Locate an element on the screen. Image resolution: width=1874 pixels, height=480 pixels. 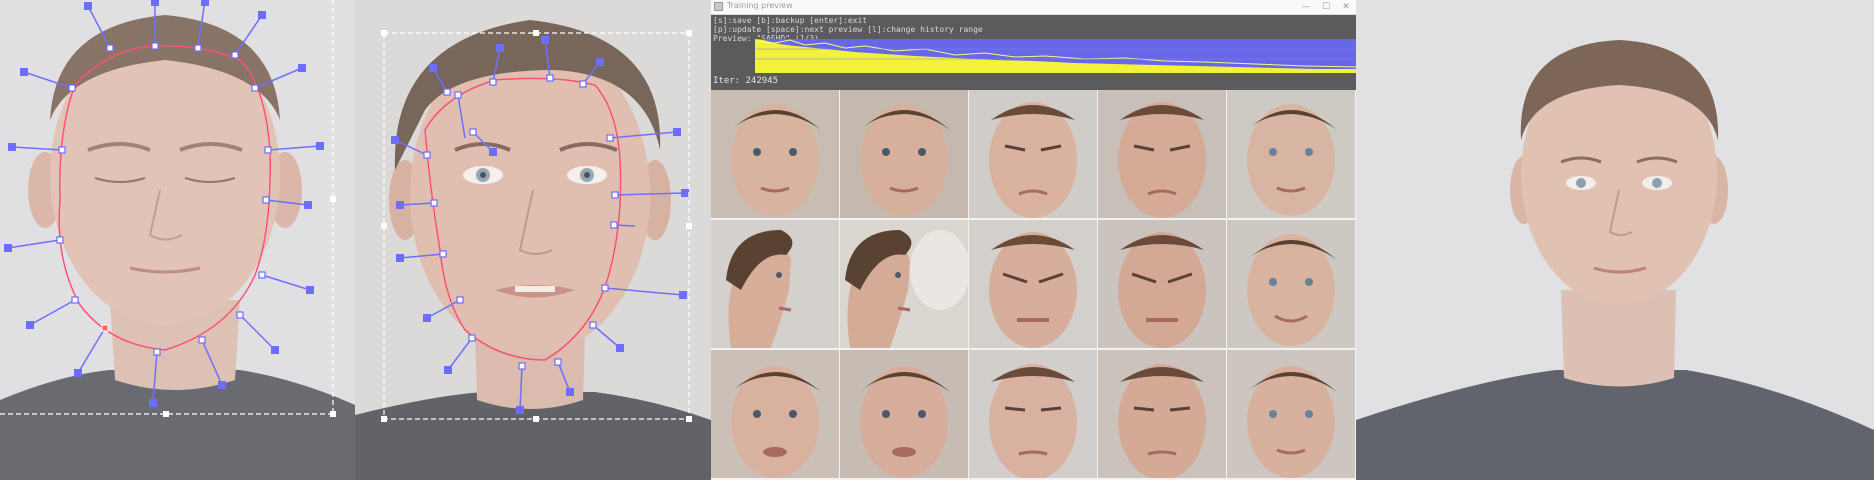
minimize-icon: — is located at coordinates (1306, 7).